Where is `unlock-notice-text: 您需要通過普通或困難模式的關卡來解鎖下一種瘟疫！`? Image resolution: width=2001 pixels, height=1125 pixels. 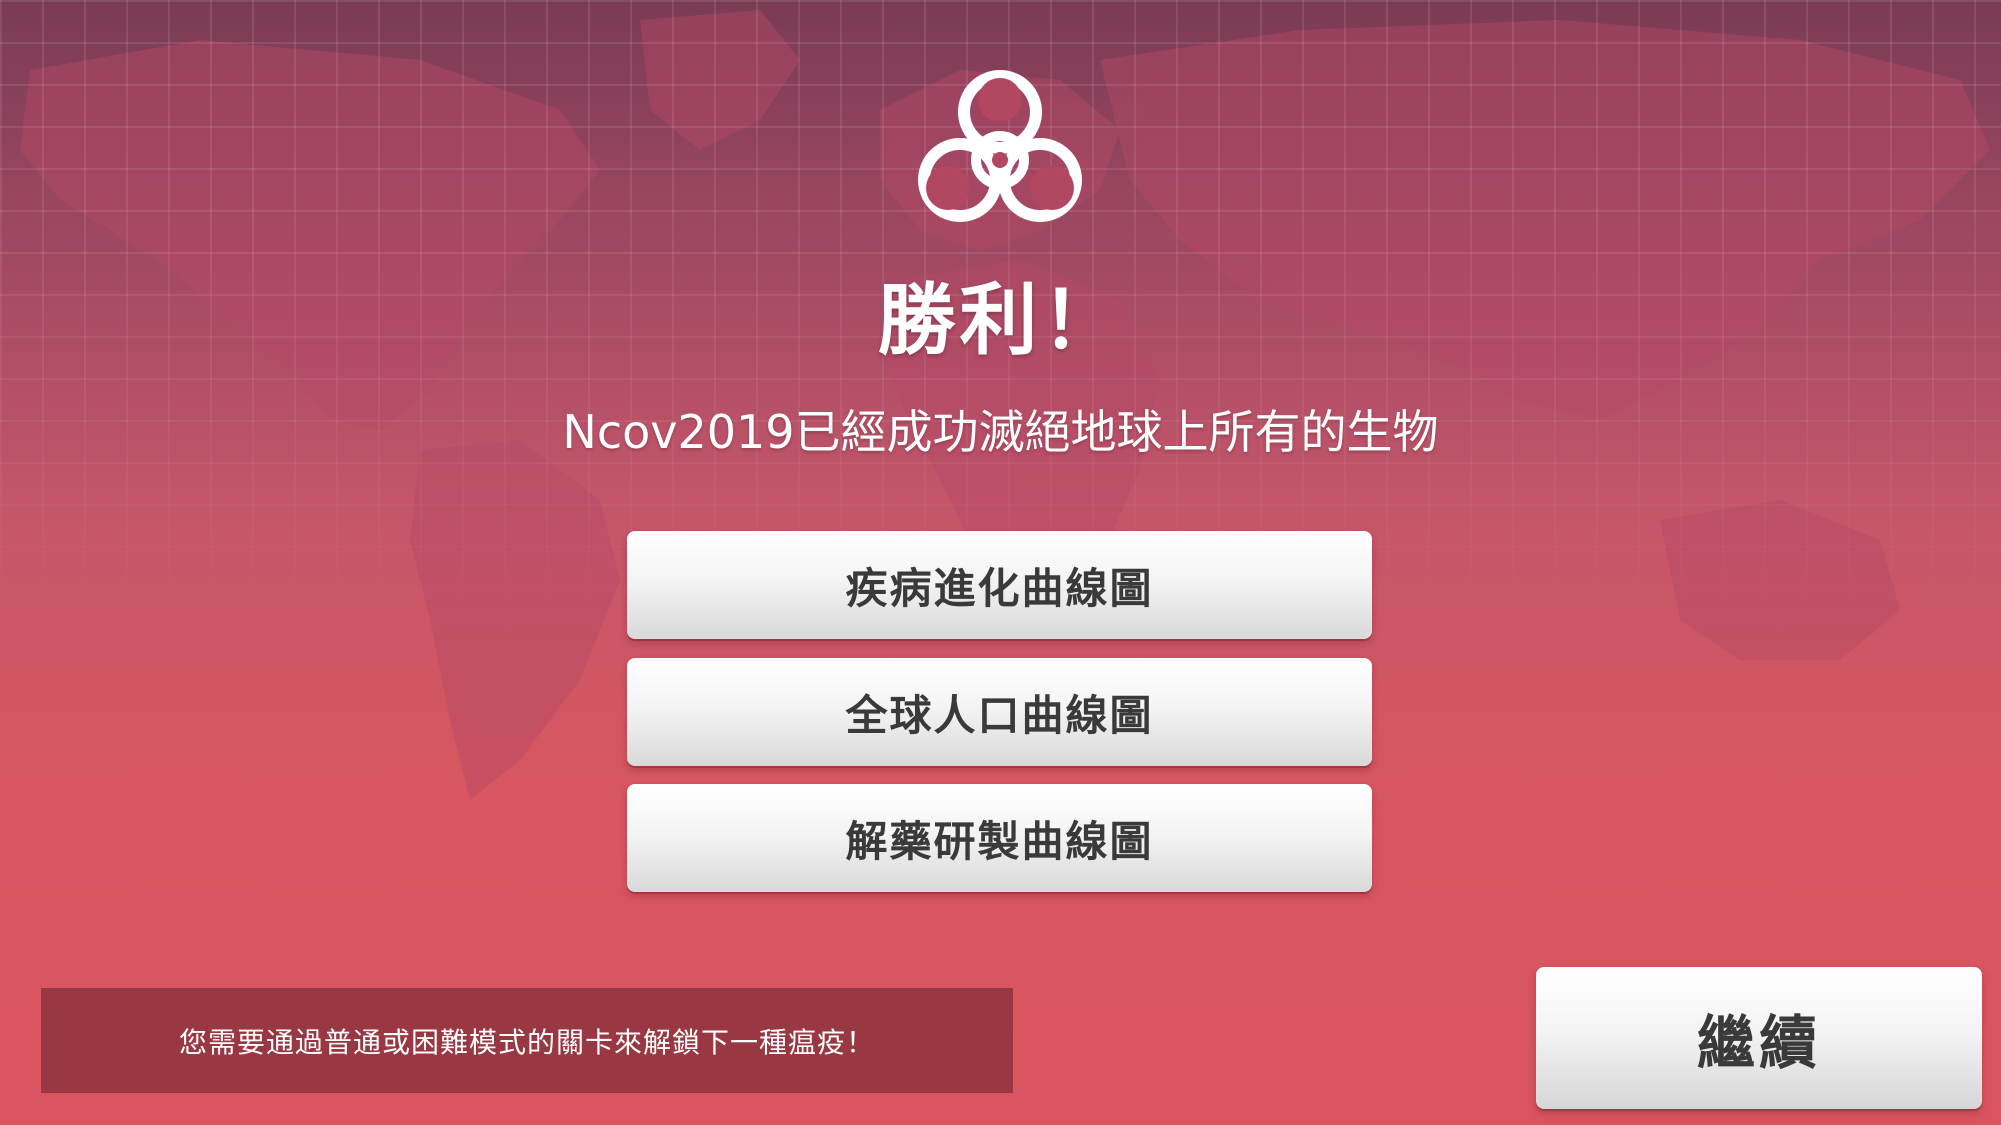
unlock-notice-text: 您需要通過普通或困難模式的關卡來解鎖下一種瘟疫！ is located at coordinates (526, 1042).